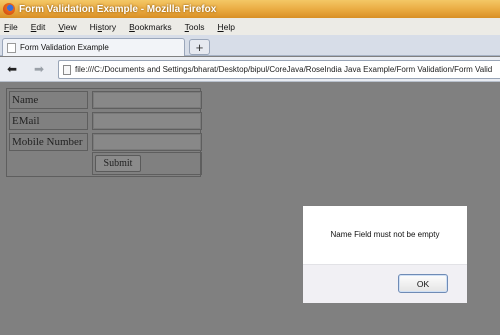 This screenshot has width=500, height=335. What do you see at coordinates (9, 9) in the screenshot?
I see `firefox-logo-icon` at bounding box center [9, 9].